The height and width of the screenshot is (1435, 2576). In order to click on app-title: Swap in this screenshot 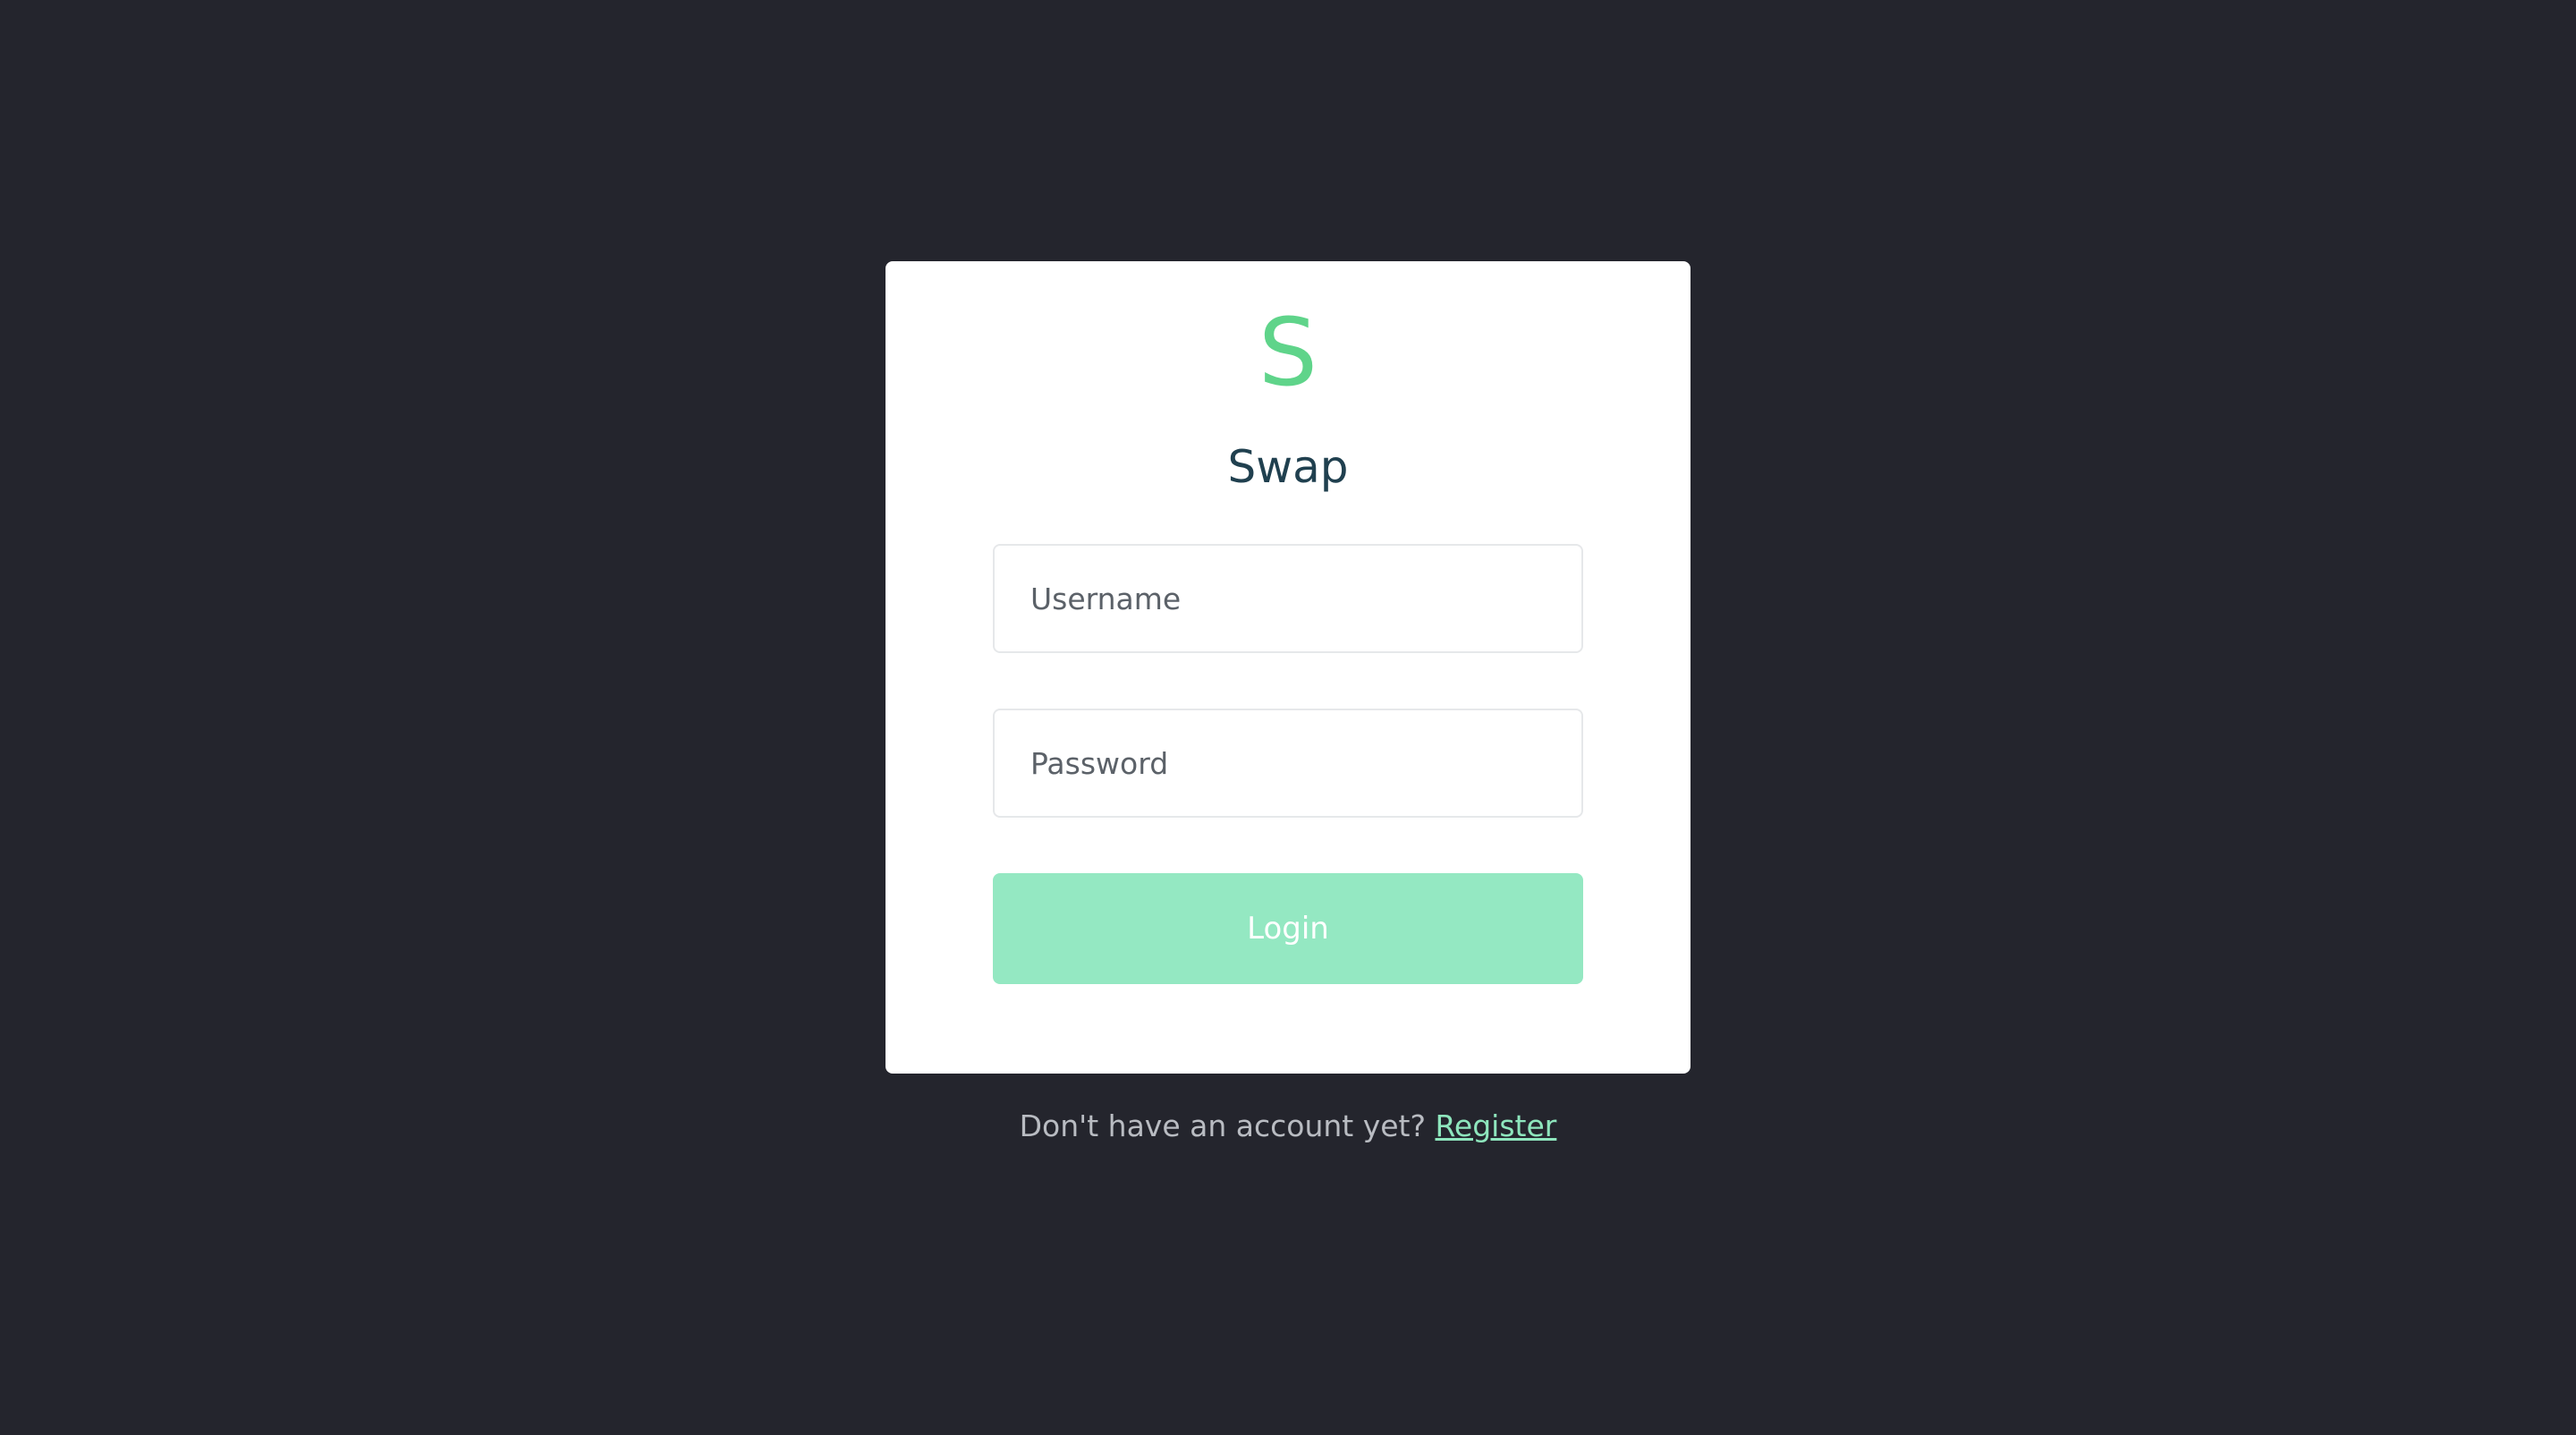, I will do `click(1288, 467)`.